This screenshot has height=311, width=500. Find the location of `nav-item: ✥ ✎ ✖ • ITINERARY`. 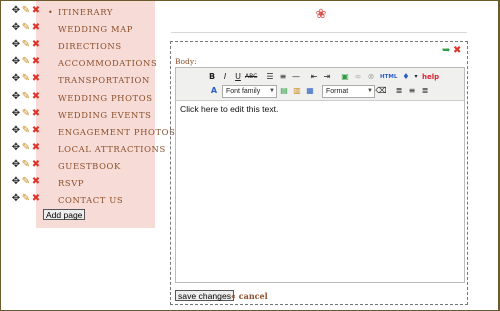

nav-item: ✥ ✎ ✖ • ITINERARY is located at coordinates (104, 12).